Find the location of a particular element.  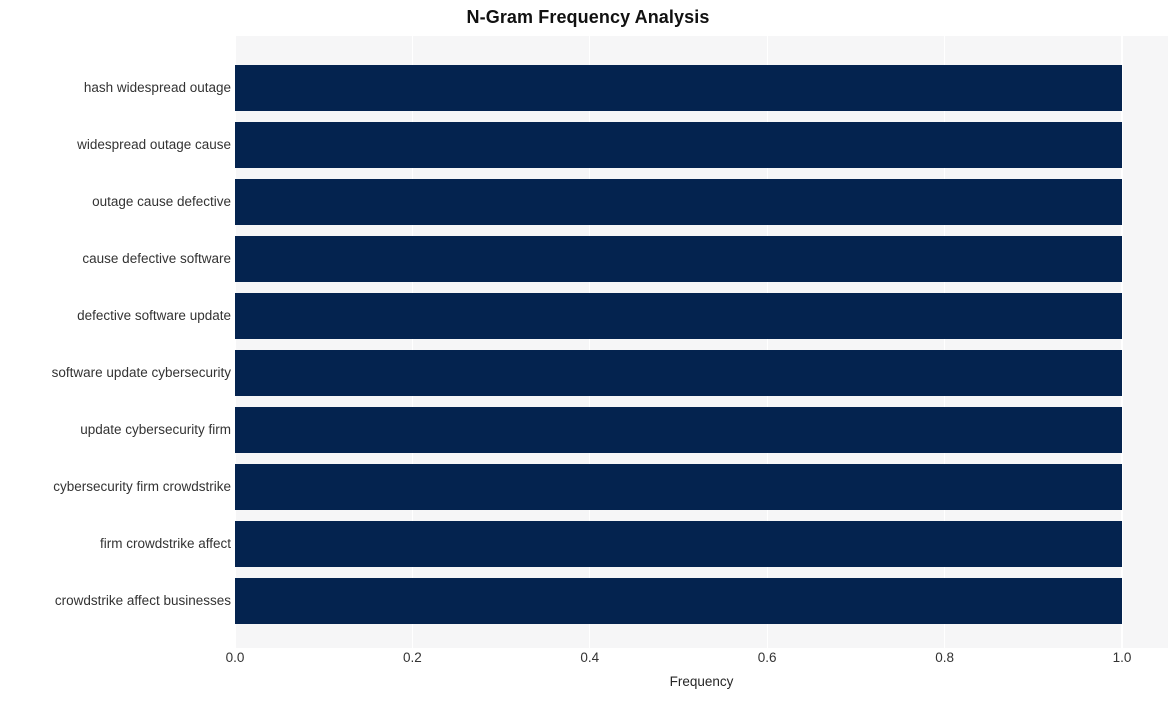

chart-title: N-Gram Frequency Analysis is located at coordinates (588, 17).